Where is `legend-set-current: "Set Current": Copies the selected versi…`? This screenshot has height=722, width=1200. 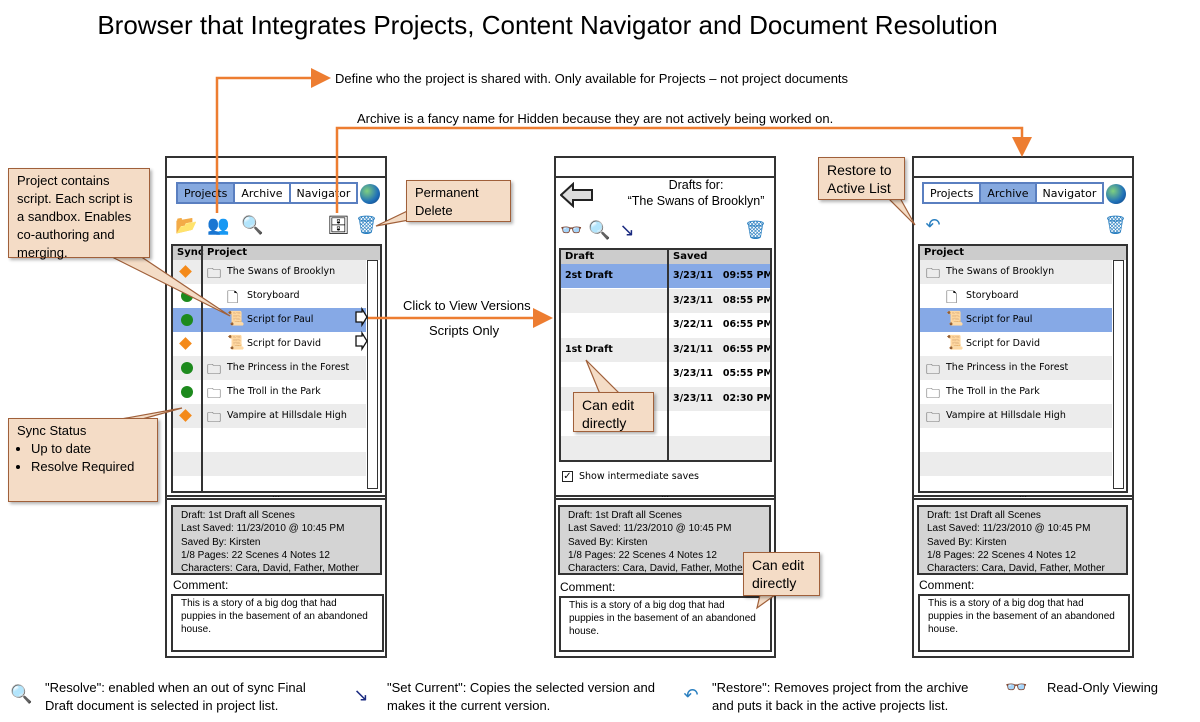
legend-set-current: "Set Current": Copies the selected versi… is located at coordinates (521, 696).